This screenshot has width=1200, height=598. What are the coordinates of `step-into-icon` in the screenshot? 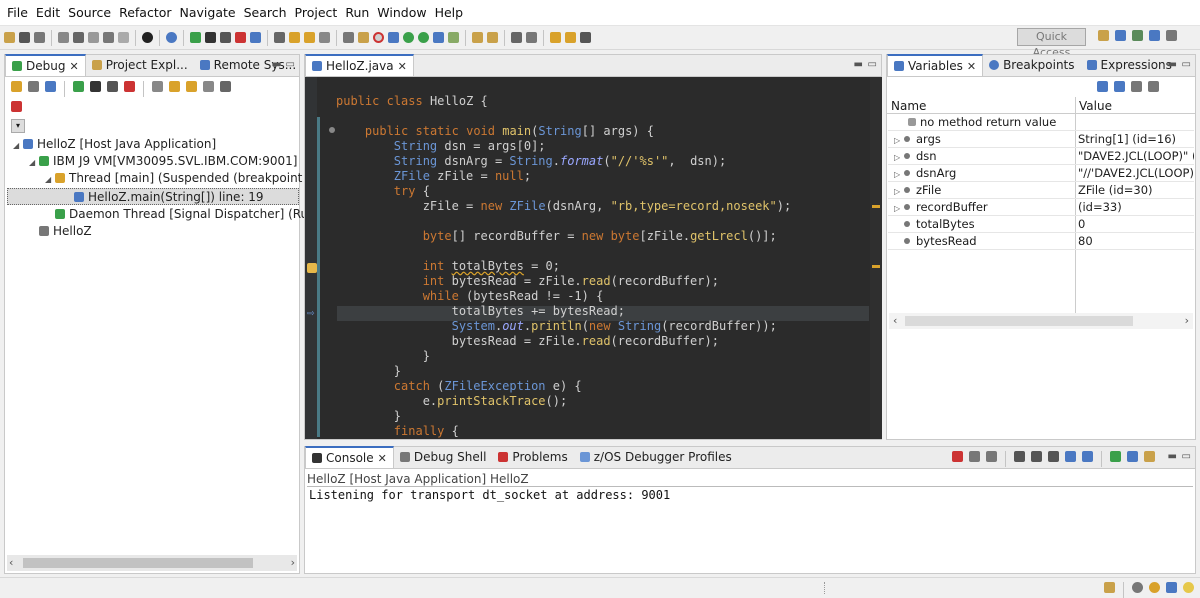 It's located at (255, 37).